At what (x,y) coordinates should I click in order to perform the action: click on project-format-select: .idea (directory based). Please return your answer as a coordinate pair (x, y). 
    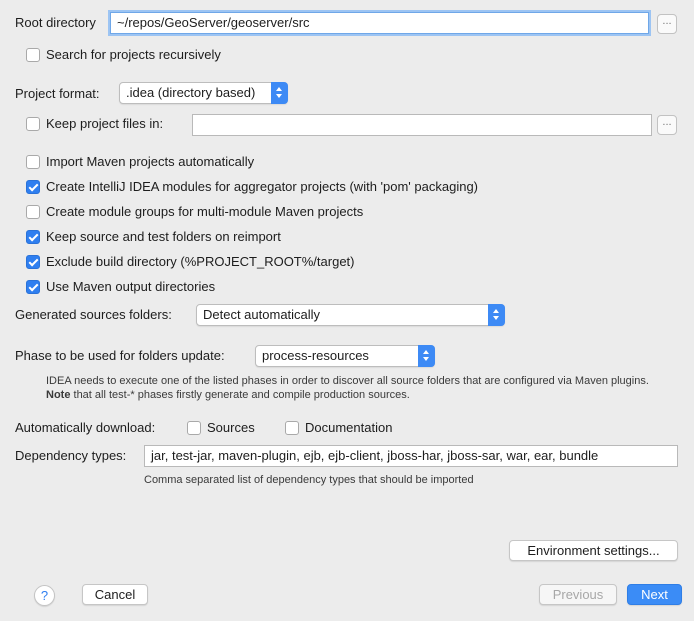
    Looking at the image, I should click on (203, 93).